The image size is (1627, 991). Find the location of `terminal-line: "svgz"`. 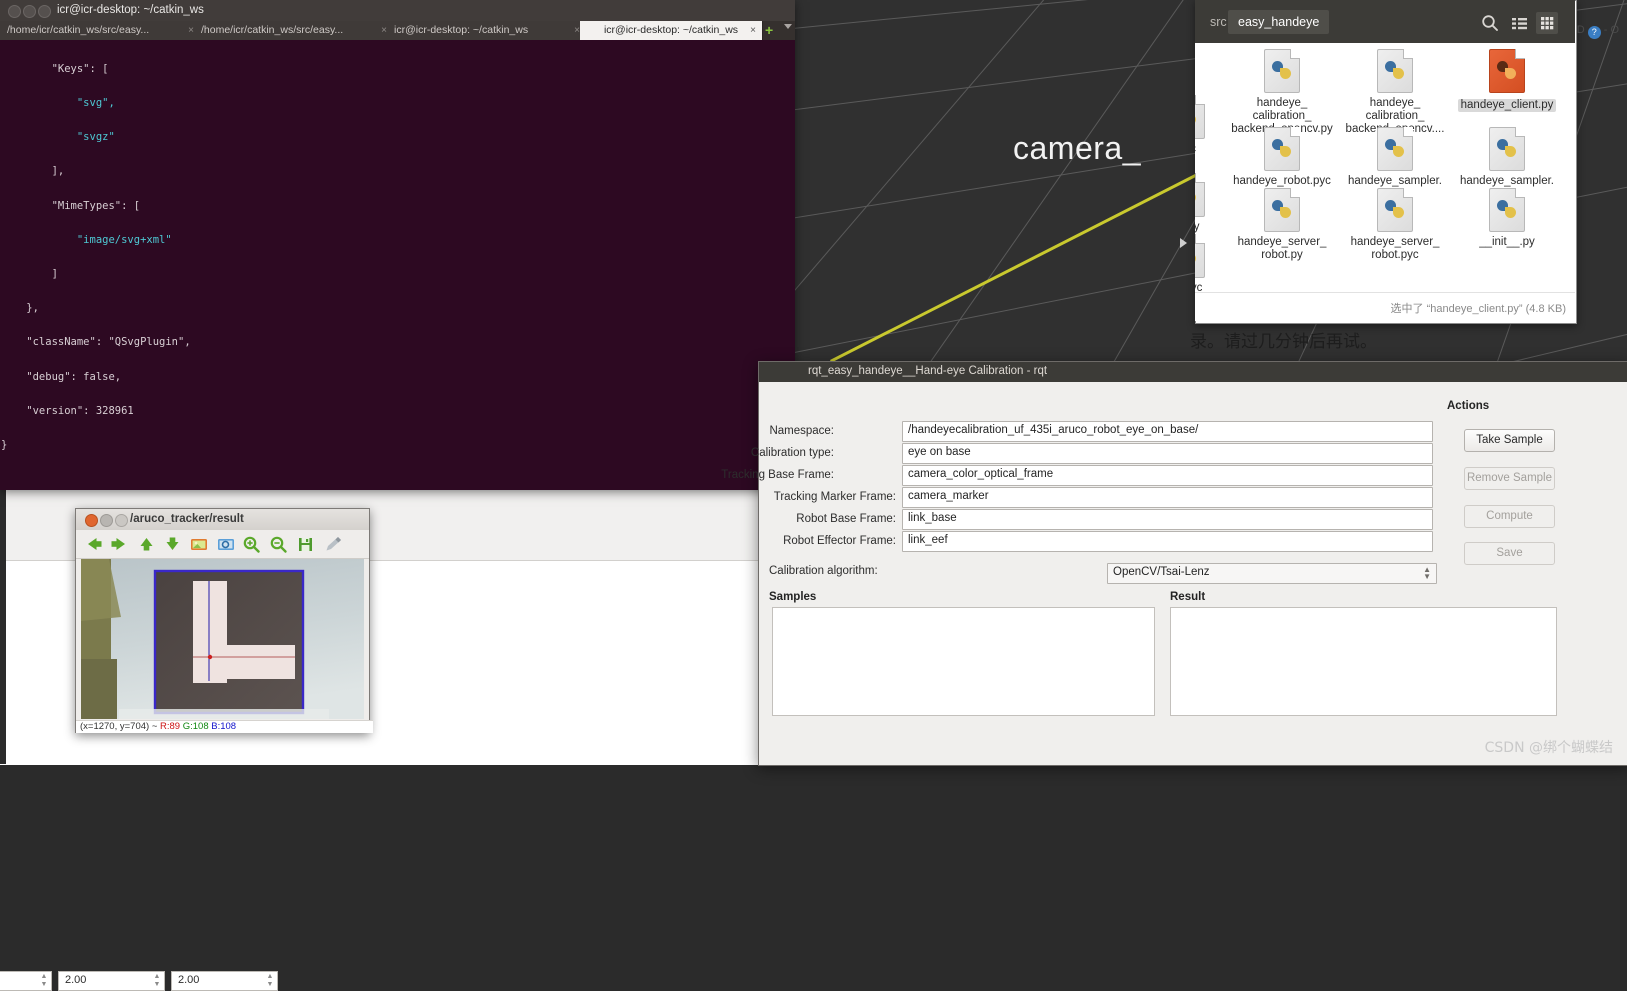

terminal-line: "svgz" is located at coordinates (58, 137).